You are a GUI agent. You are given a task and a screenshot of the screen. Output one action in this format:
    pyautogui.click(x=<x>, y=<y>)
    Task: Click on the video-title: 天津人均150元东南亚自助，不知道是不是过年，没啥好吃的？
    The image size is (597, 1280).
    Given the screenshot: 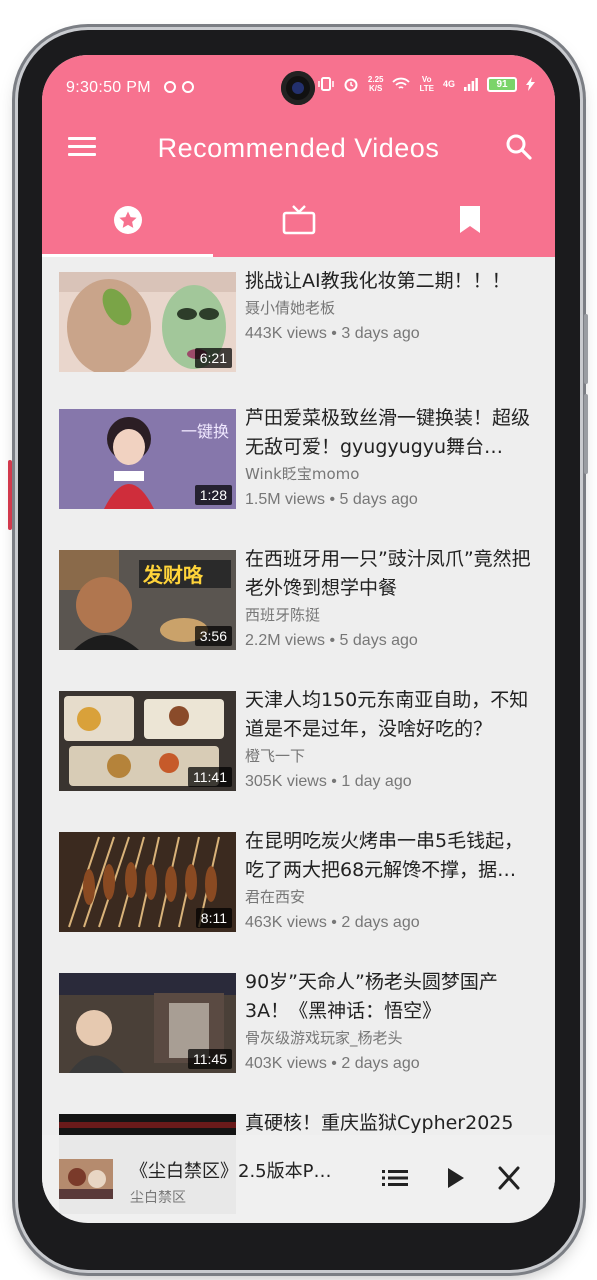 What is the action you would take?
    pyautogui.click(x=387, y=714)
    